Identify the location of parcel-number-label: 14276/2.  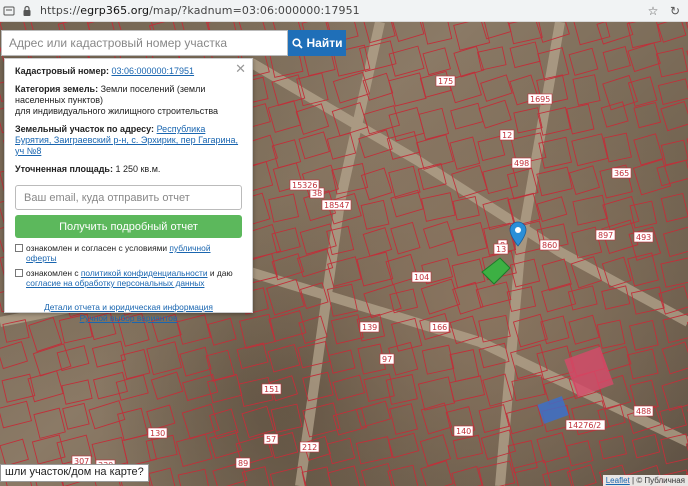
(585, 425).